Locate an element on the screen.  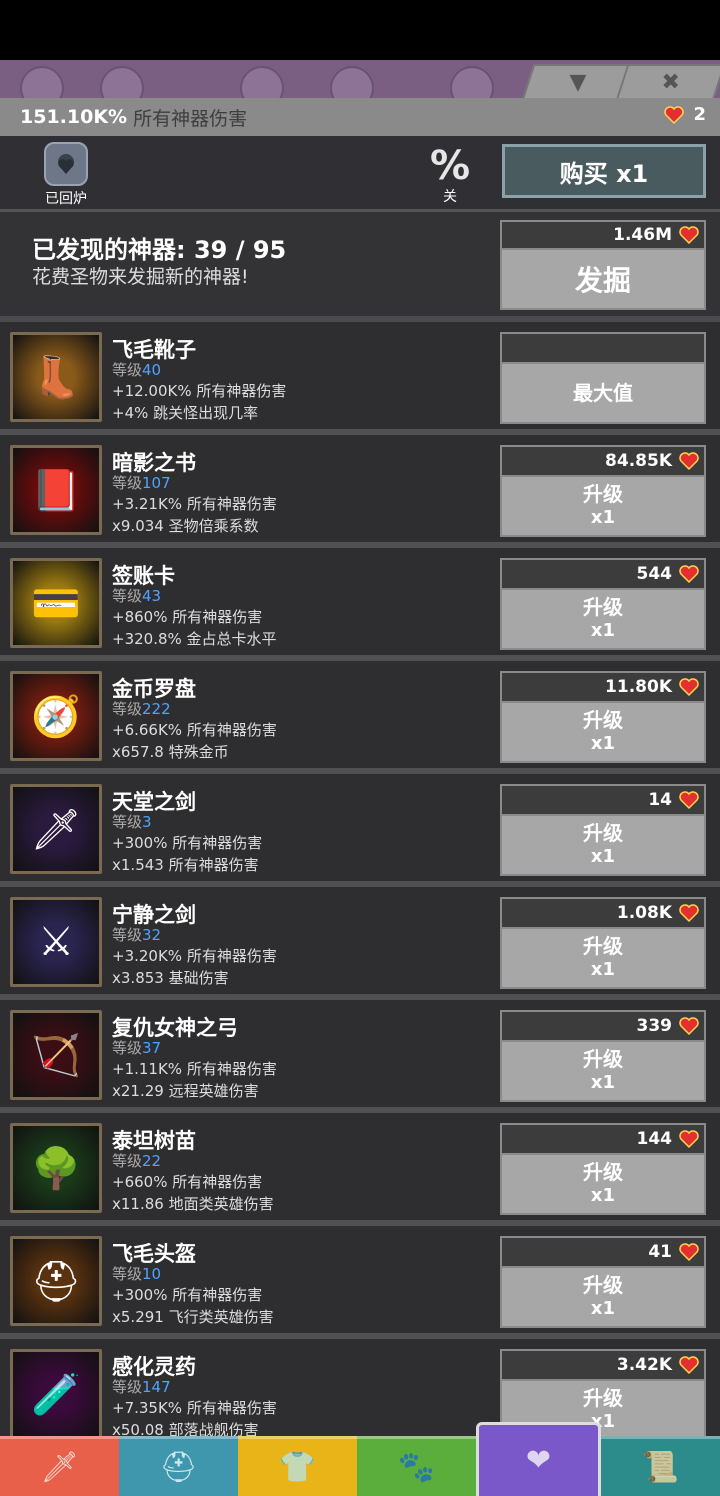
artifact-row: 🗡 天堂之剑 等级3 +300% 所有神器伤害 x1.543 所有神器伤害 14 升级 x1 is located at coordinates (360, 830).